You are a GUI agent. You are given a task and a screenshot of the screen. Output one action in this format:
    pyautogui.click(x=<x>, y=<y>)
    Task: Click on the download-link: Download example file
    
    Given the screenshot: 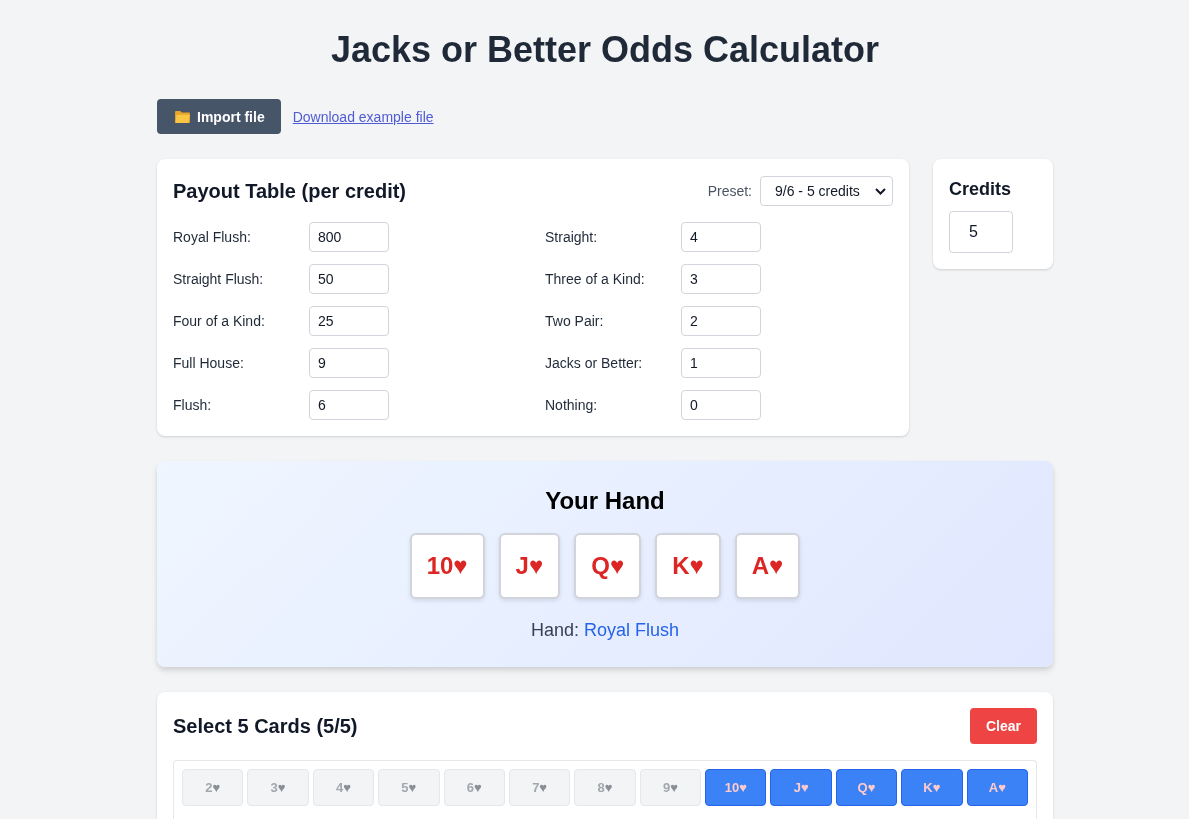 What is the action you would take?
    pyautogui.click(x=363, y=116)
    